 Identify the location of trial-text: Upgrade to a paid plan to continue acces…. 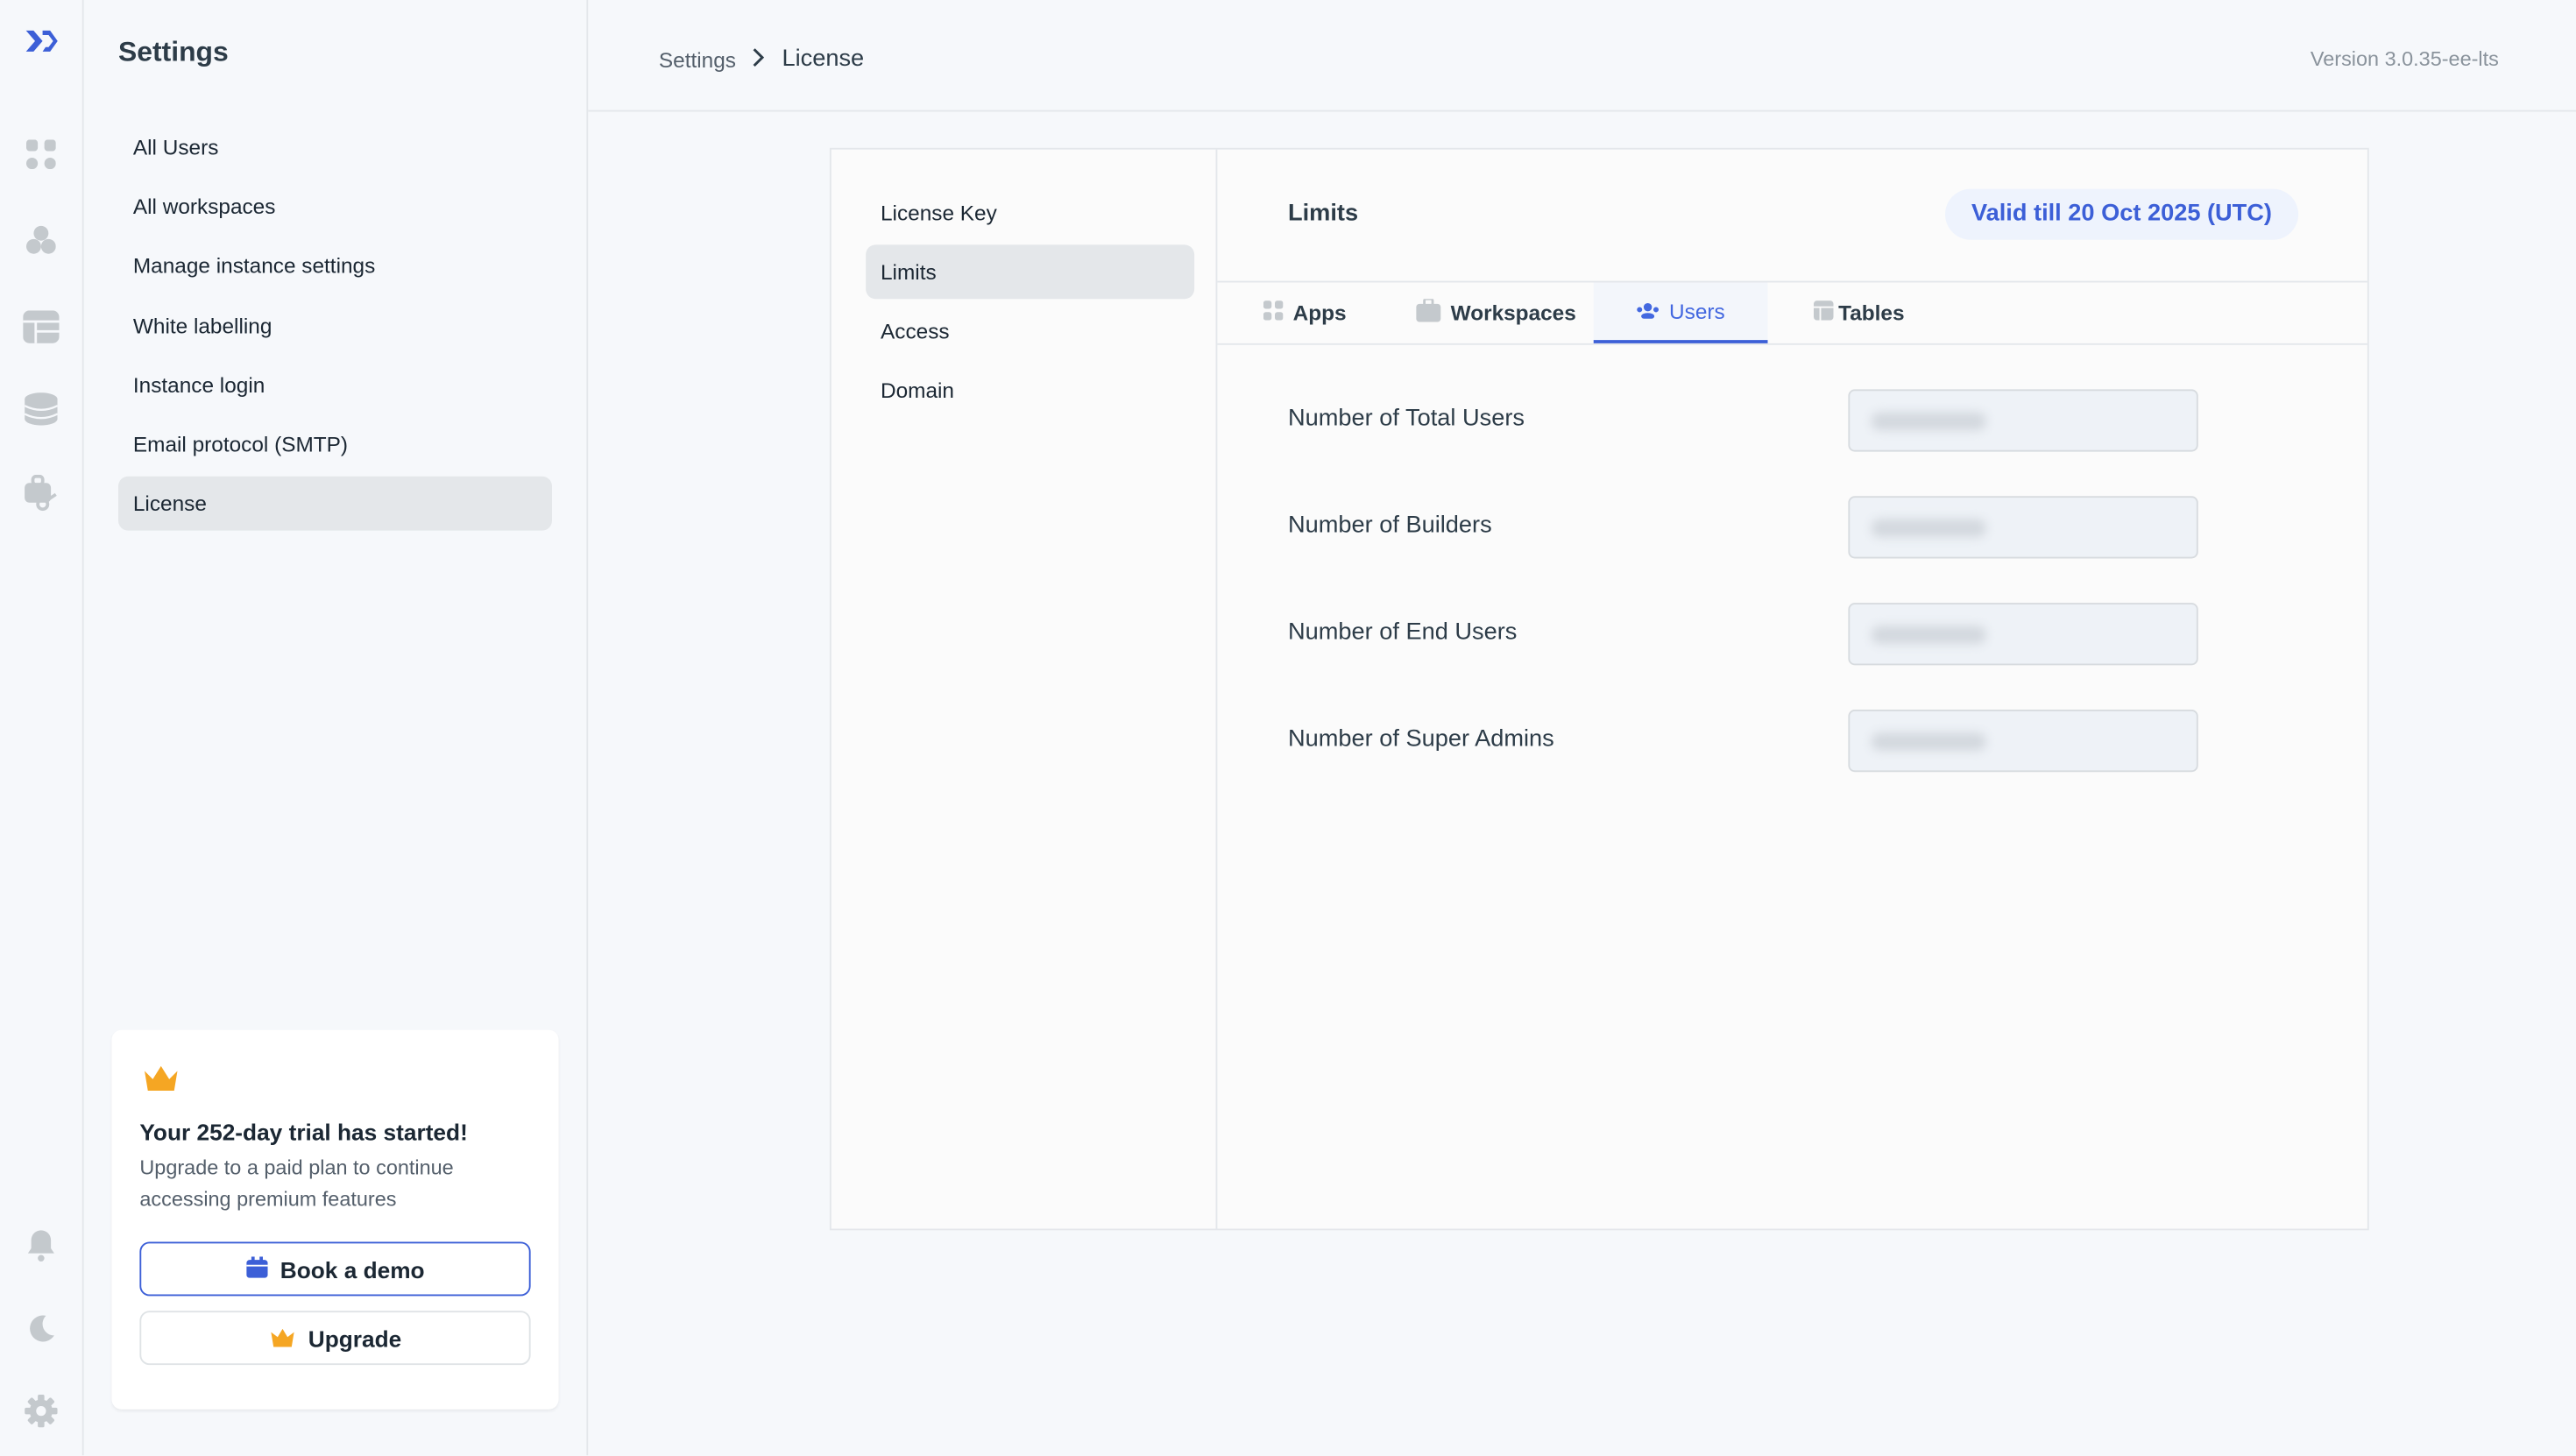
(296, 1183).